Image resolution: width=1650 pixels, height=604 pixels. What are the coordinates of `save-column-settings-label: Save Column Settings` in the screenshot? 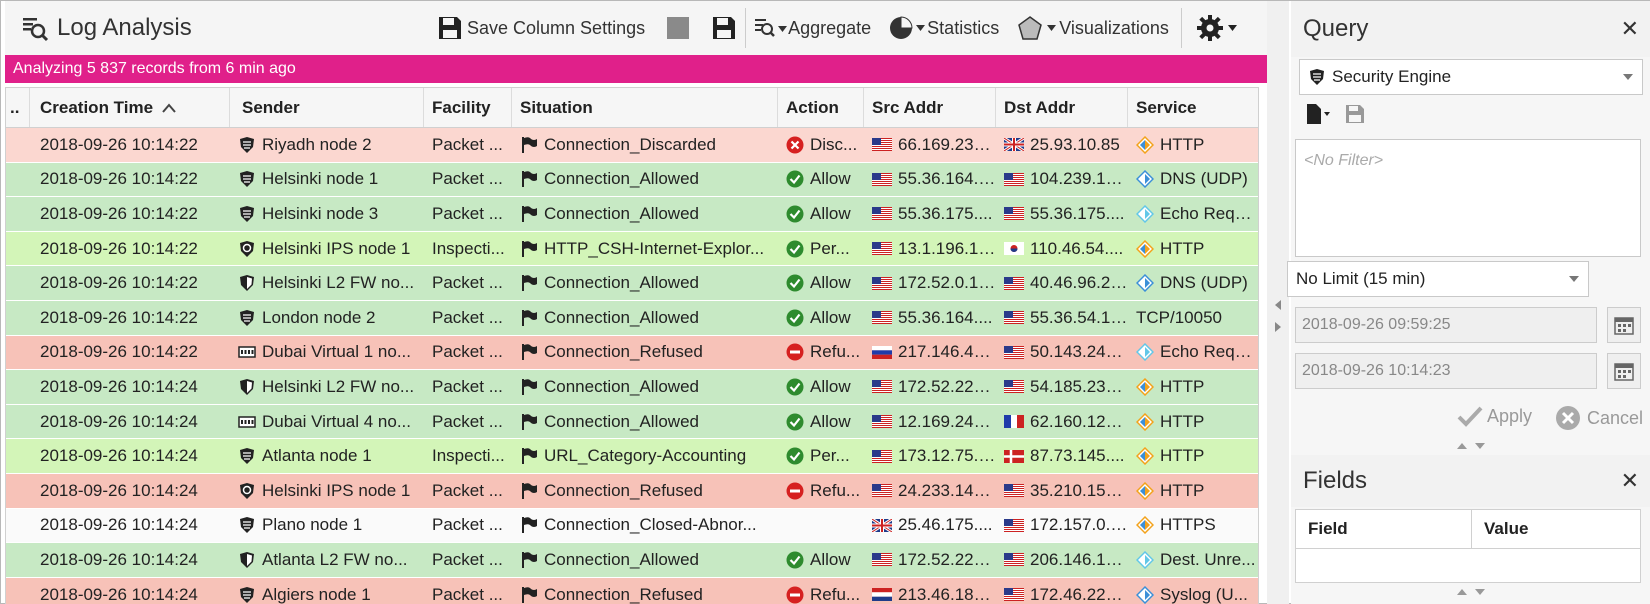 It's located at (556, 27).